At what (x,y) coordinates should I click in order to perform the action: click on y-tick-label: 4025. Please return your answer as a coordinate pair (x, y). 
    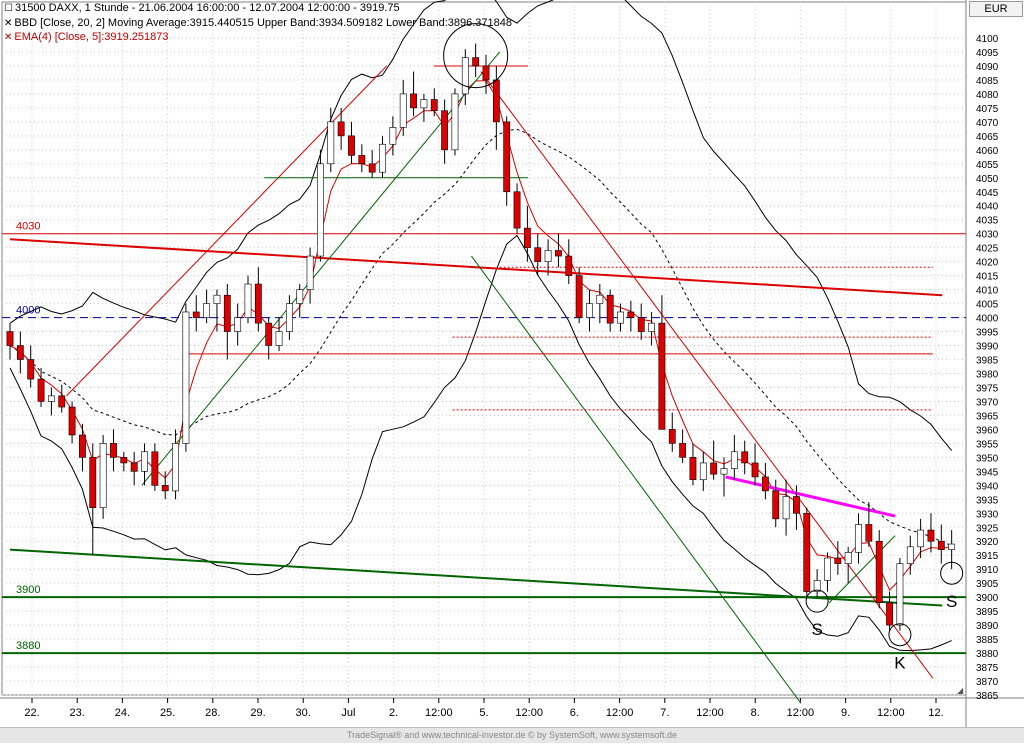
    Looking at the image, I should click on (987, 249).